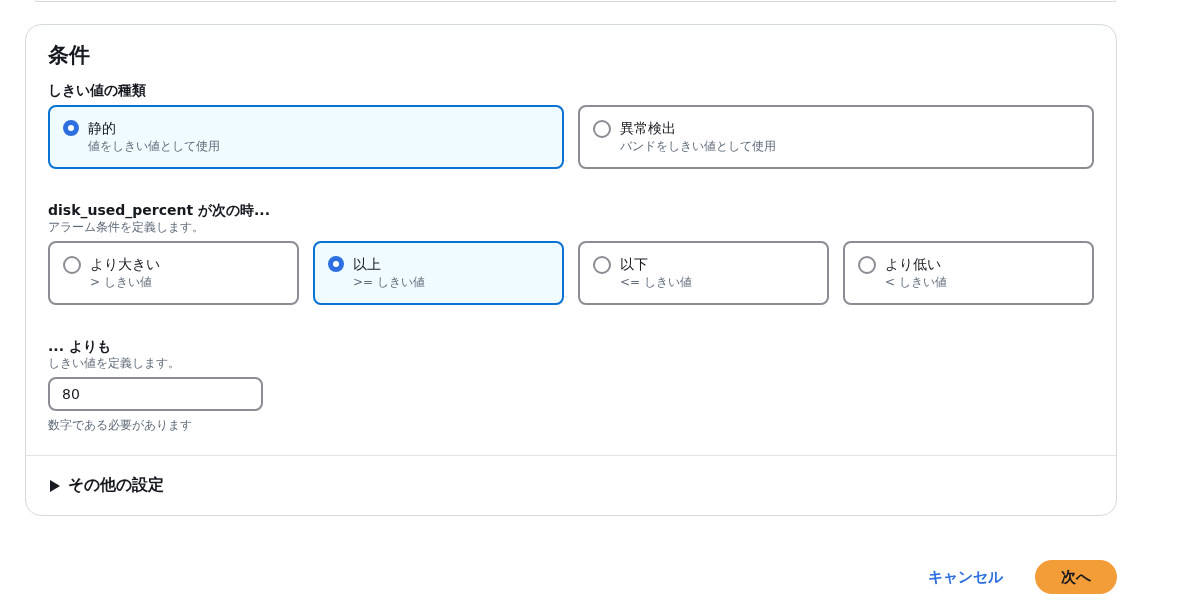  What do you see at coordinates (125, 264) in the screenshot?
I see `option-label: より大きい` at bounding box center [125, 264].